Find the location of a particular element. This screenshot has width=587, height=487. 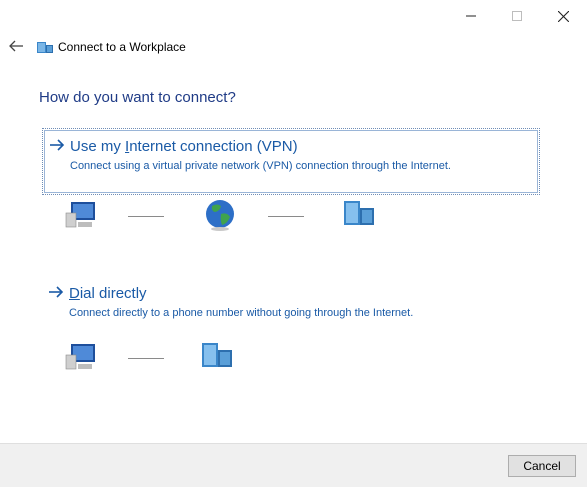

page-heading: How do you want to connect? is located at coordinates (137, 97).